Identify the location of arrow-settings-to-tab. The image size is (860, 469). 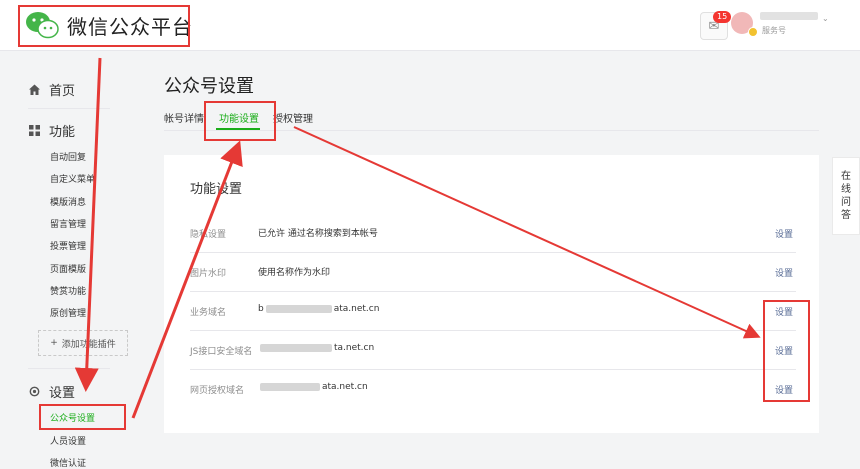
(187, 279).